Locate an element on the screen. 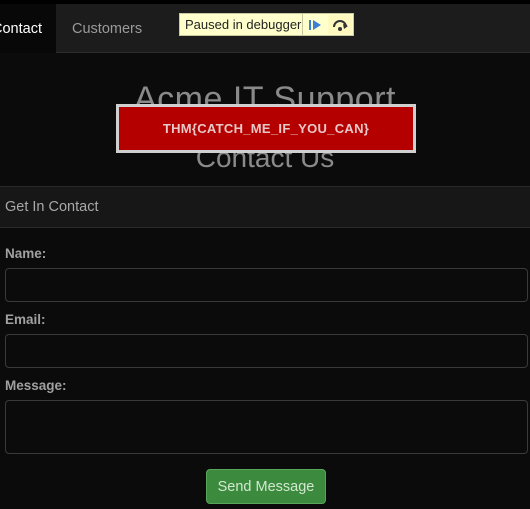 The height and width of the screenshot is (509, 530). name-label: Name: is located at coordinates (26, 253).